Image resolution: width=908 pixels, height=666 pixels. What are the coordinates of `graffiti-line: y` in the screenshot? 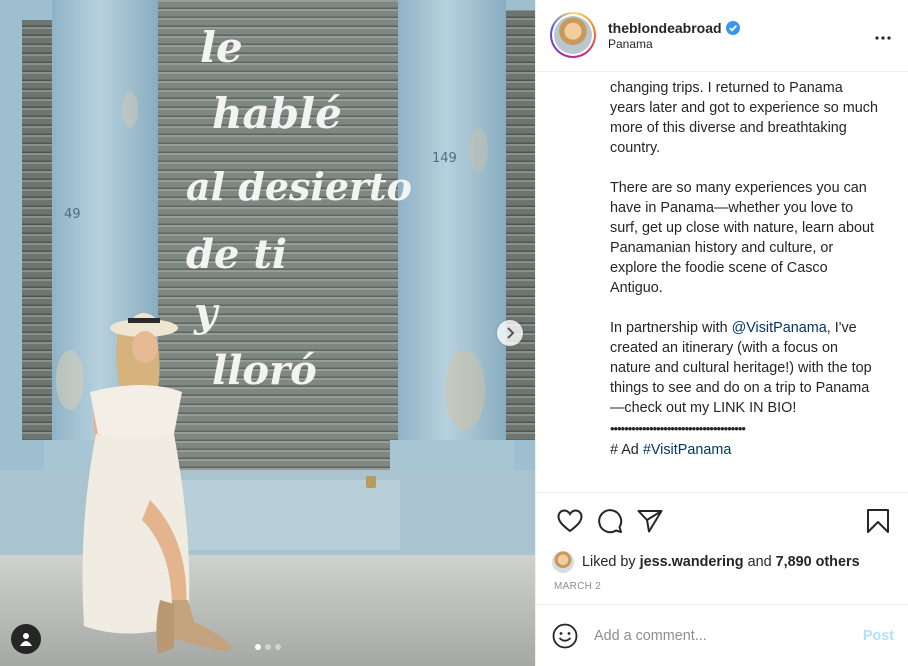 It's located at (206, 312).